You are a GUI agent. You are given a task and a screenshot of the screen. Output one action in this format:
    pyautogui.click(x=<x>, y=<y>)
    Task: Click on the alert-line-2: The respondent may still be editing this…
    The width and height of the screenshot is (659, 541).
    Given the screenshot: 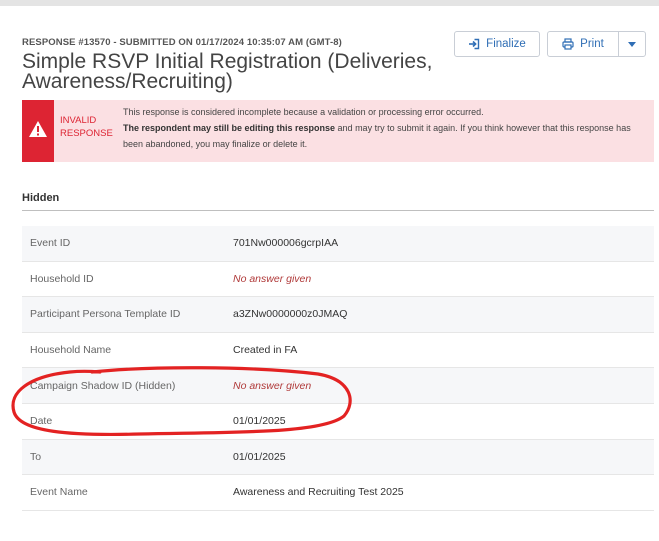 What is the action you would take?
    pyautogui.click(x=383, y=136)
    